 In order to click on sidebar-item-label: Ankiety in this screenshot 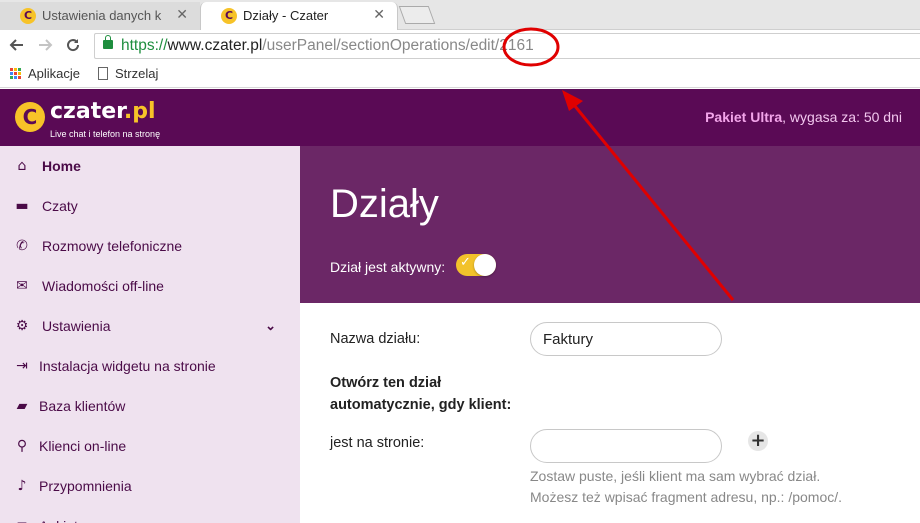, I will do `click(62, 520)`.